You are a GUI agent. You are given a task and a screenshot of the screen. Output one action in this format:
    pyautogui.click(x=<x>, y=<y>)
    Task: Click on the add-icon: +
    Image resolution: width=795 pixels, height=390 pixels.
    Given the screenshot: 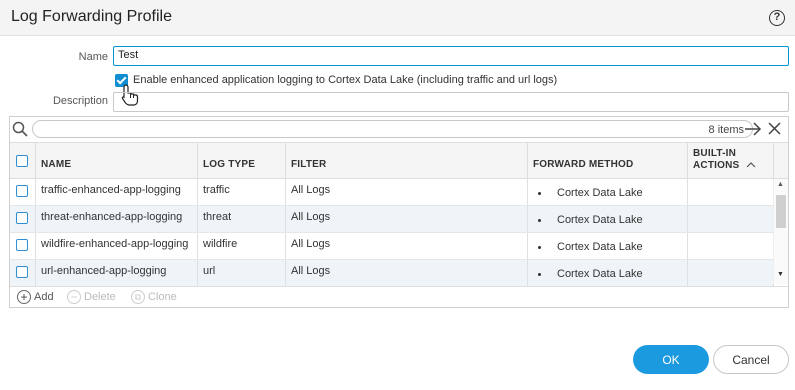 What is the action you would take?
    pyautogui.click(x=24, y=297)
    